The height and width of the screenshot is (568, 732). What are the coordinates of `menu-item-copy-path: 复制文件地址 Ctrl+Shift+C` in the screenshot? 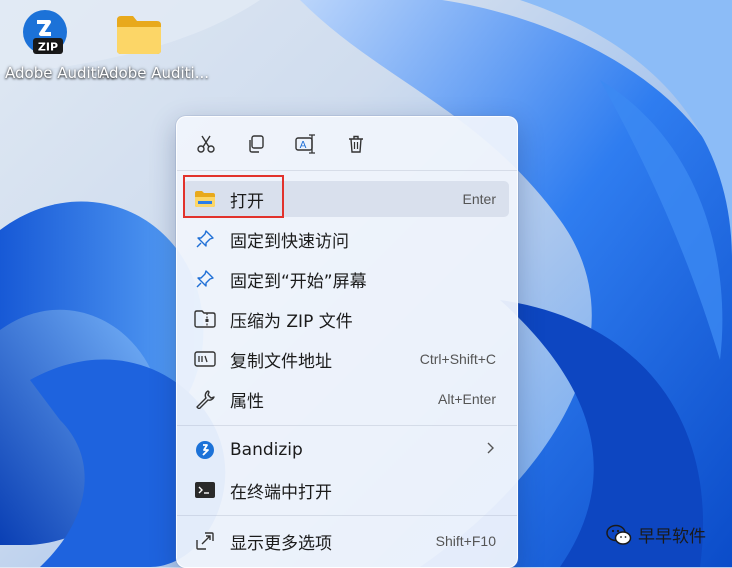 It's located at (346, 359).